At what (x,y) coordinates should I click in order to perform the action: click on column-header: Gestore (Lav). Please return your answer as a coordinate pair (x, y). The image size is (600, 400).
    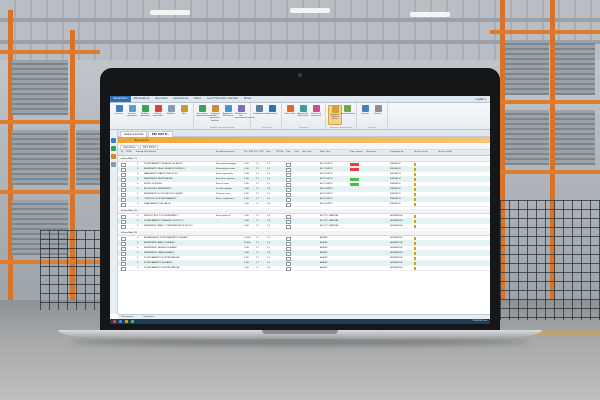
    Looking at the image, I should click on (421, 152).